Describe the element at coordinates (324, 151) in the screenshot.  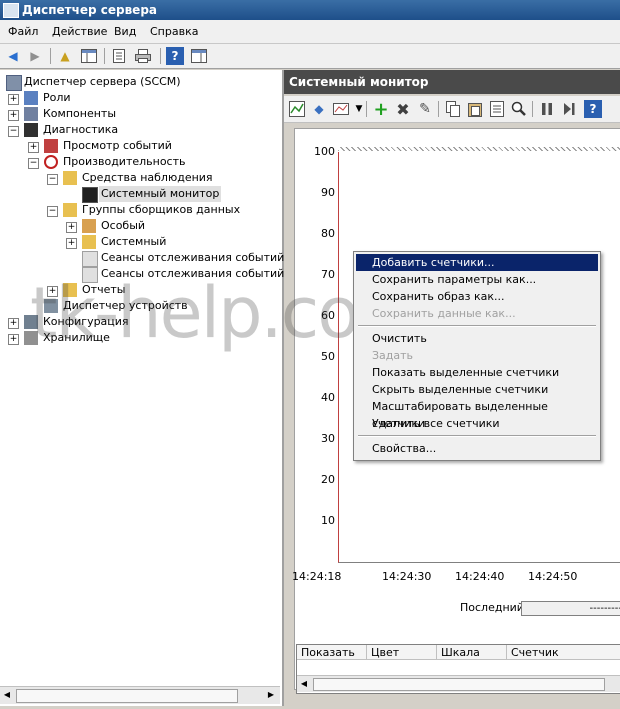
I see `y-axis-tick-label: 100` at that location.